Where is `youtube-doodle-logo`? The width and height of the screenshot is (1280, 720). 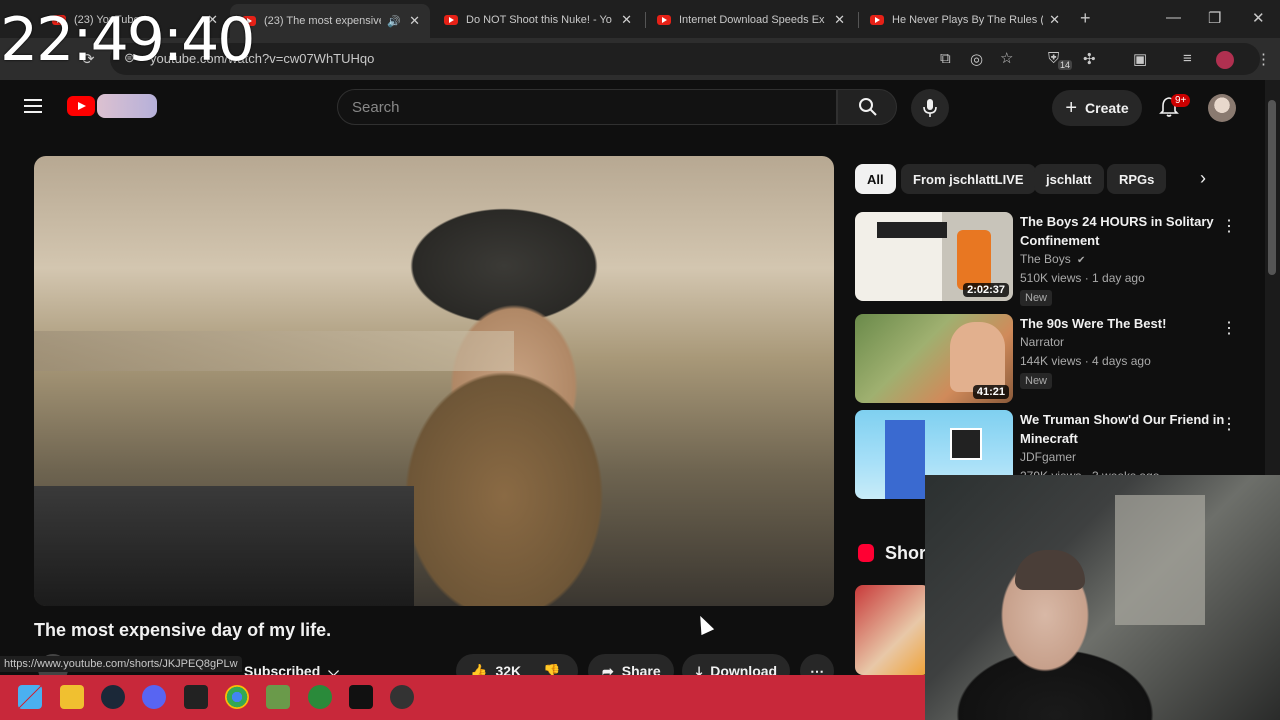 youtube-doodle-logo is located at coordinates (127, 106).